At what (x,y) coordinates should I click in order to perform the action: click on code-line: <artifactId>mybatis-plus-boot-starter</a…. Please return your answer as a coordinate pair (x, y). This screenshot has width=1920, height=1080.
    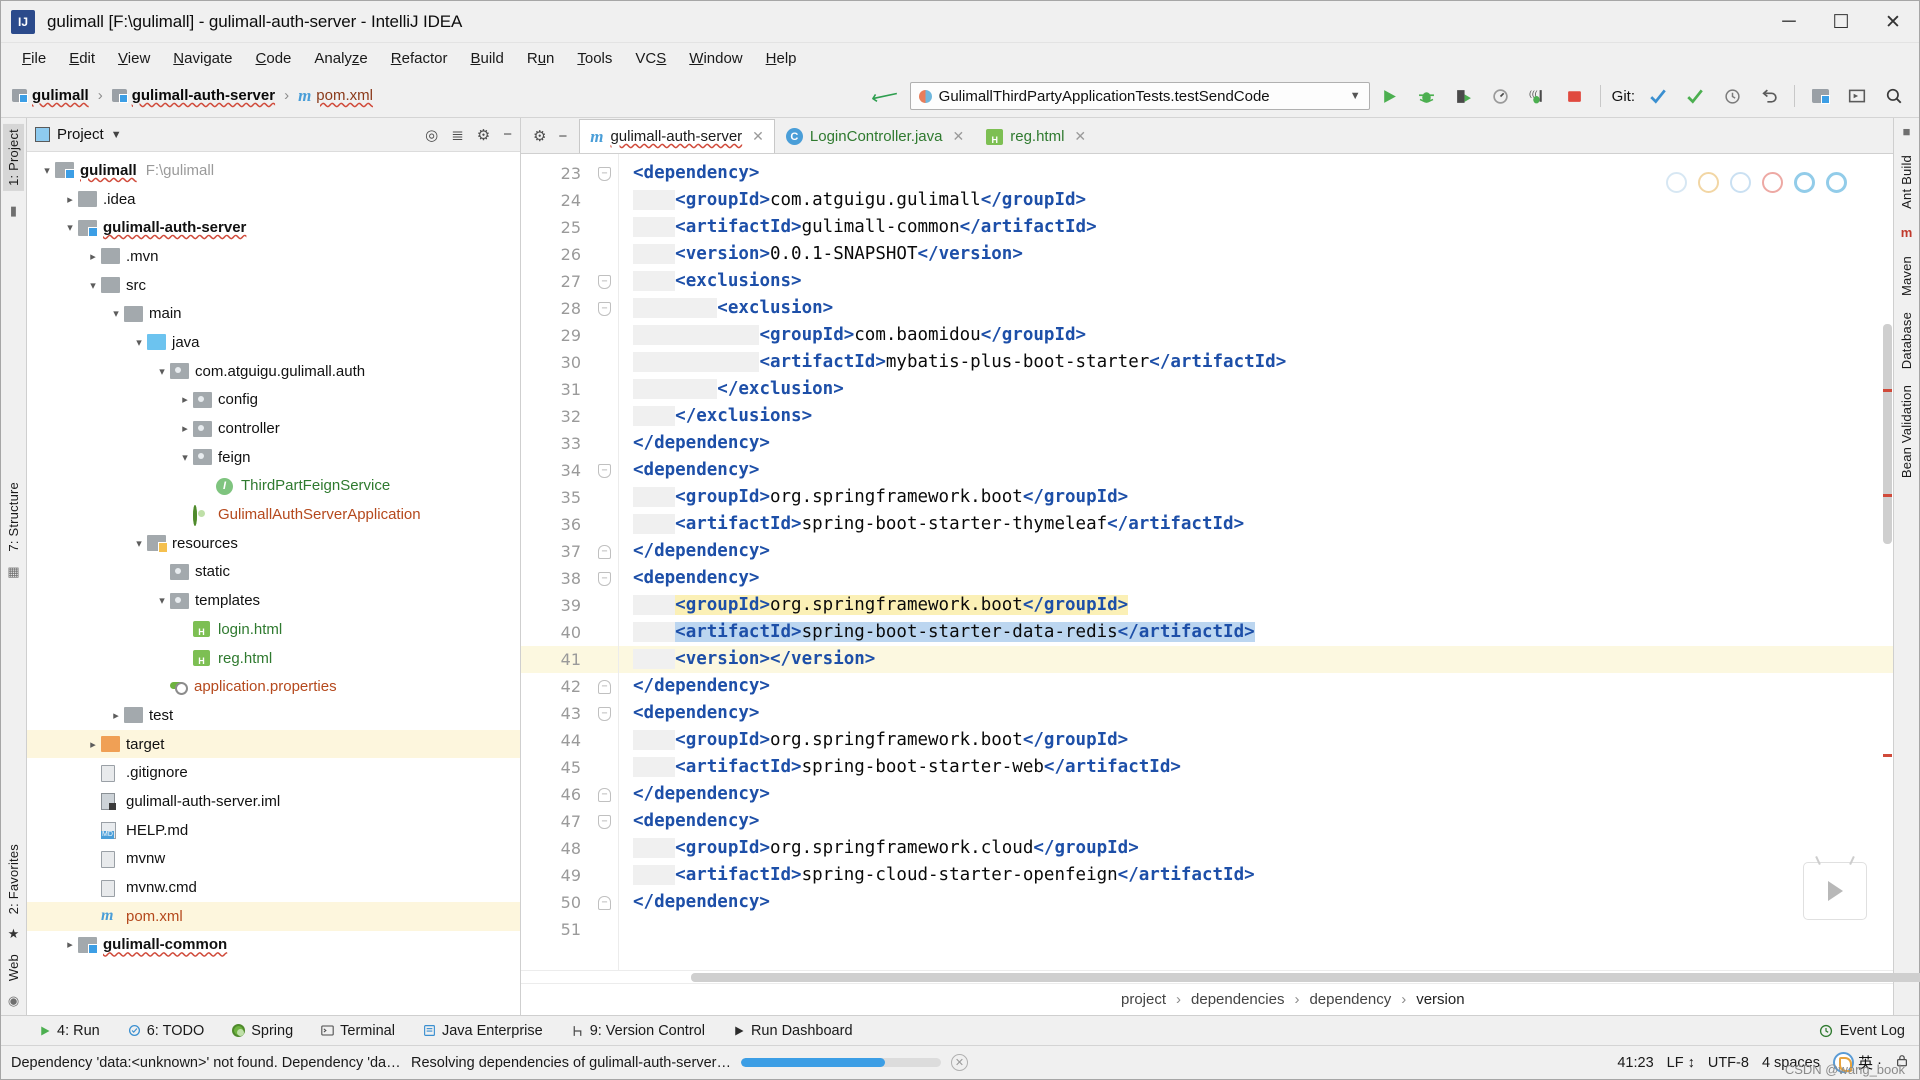
    Looking at the image, I should click on (1256, 362).